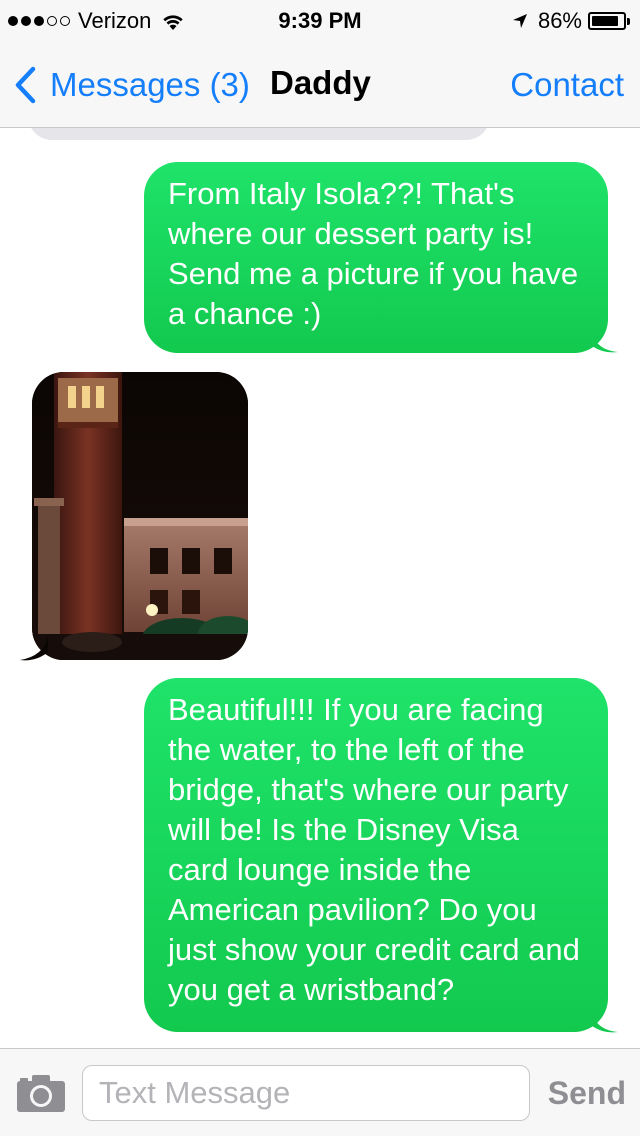 Image resolution: width=640 pixels, height=1136 pixels. What do you see at coordinates (25, 85) in the screenshot?
I see `chevron-left-icon` at bounding box center [25, 85].